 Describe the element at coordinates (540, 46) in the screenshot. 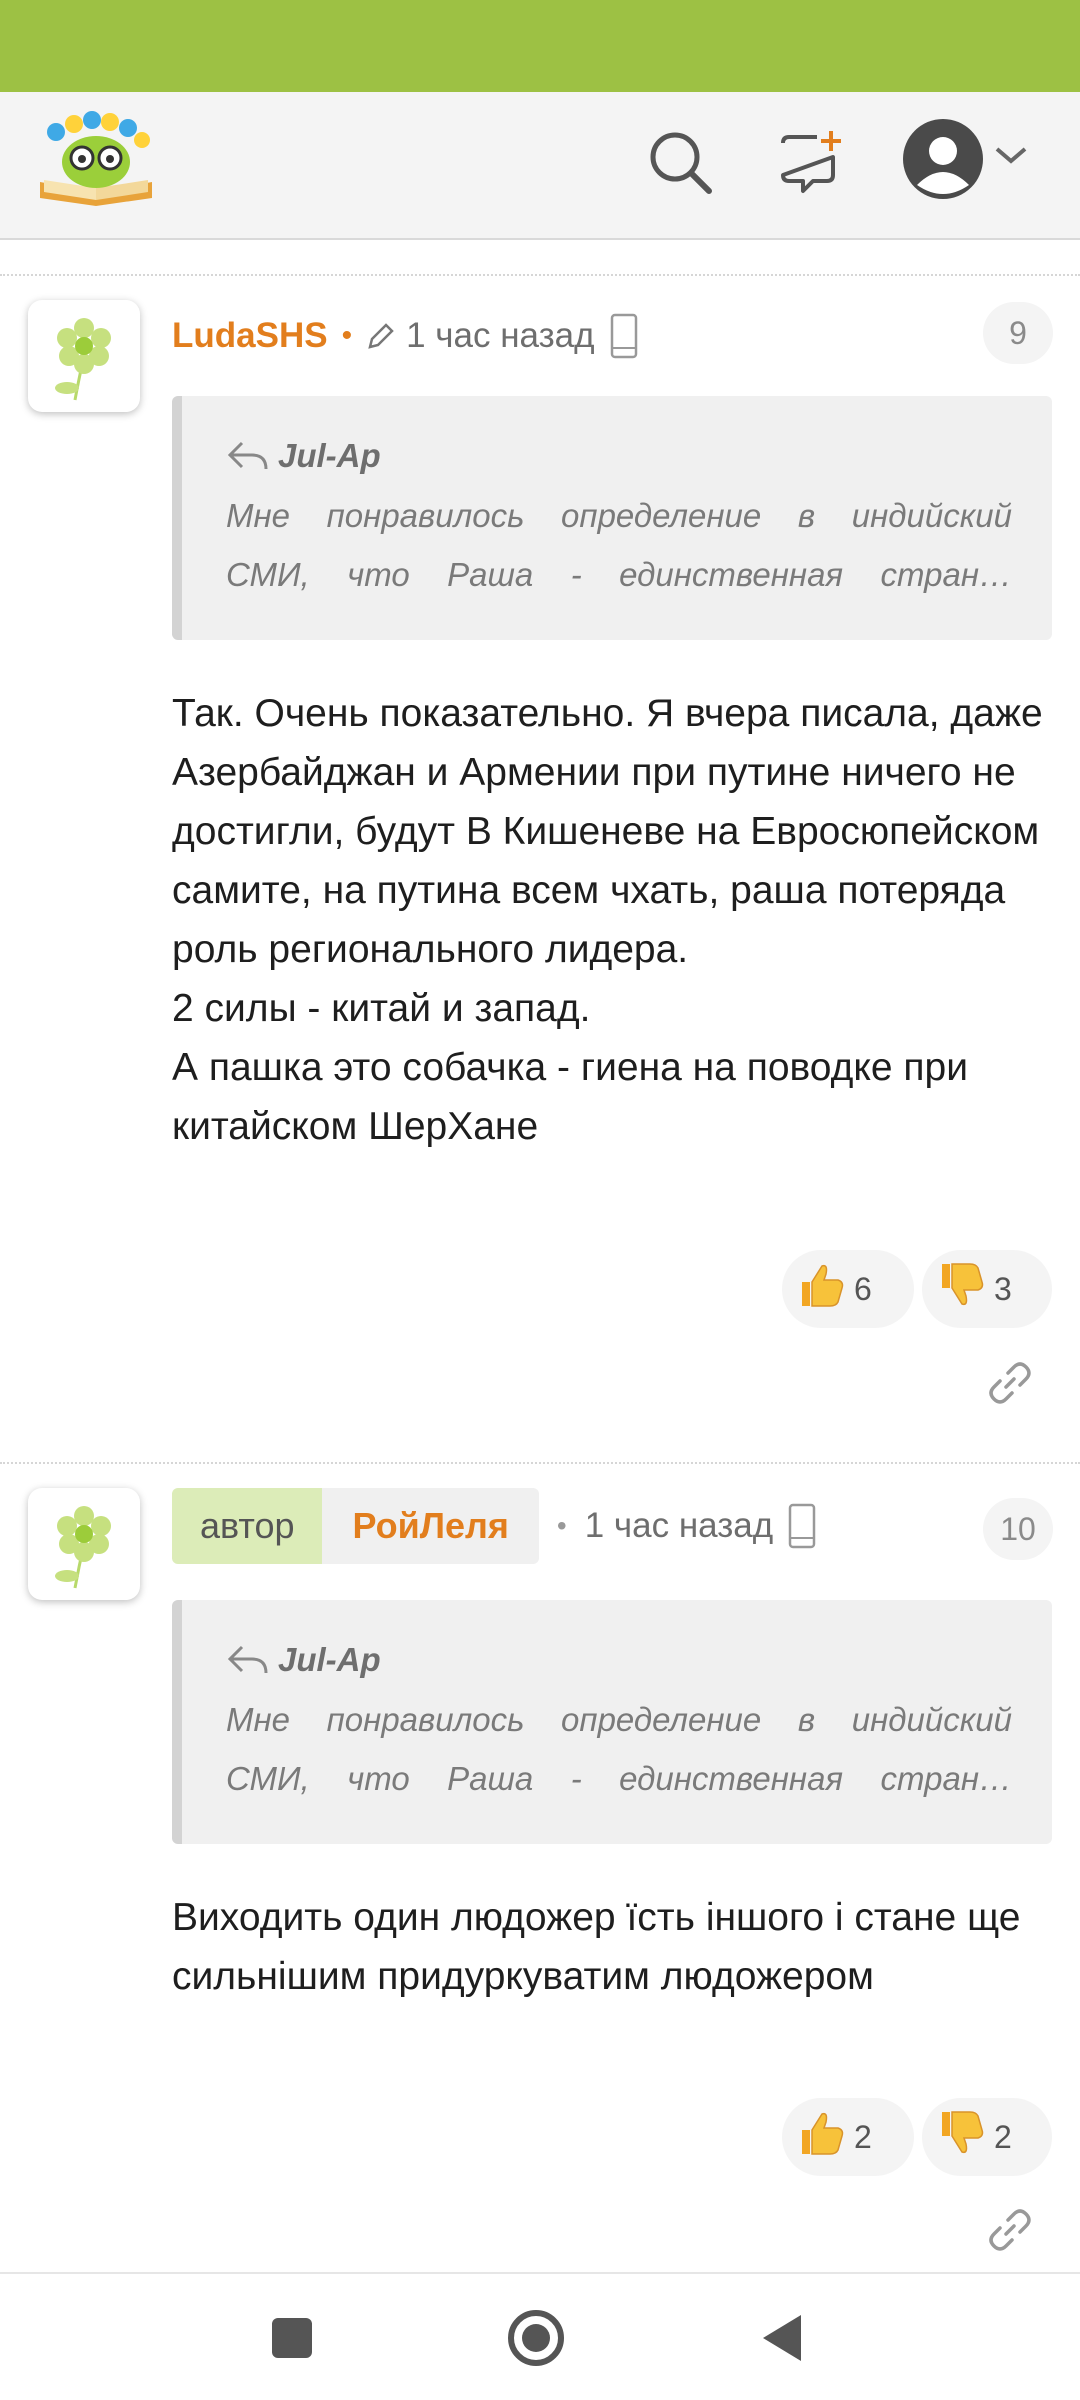

I see `status-bar` at that location.